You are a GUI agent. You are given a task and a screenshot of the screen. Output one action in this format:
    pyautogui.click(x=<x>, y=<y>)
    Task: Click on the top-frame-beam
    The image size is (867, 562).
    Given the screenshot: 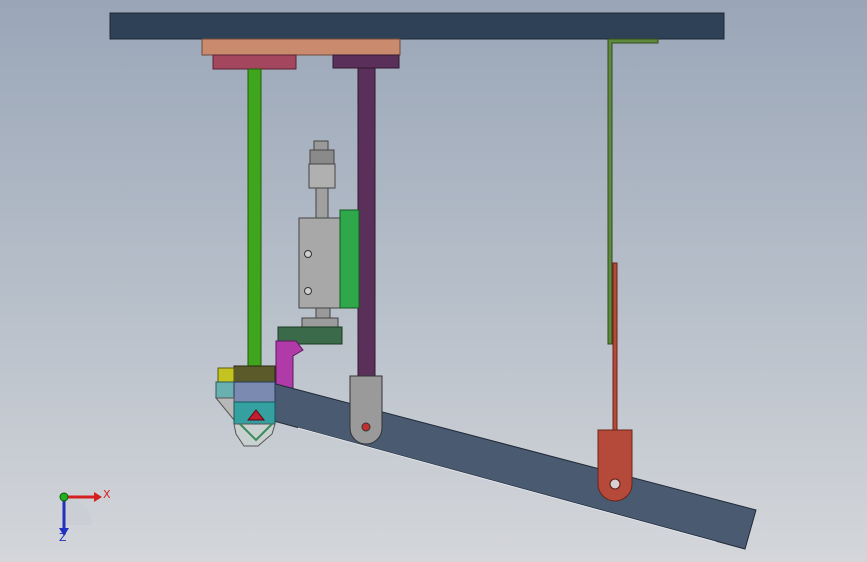 What is the action you would take?
    pyautogui.click(x=417, y=26)
    